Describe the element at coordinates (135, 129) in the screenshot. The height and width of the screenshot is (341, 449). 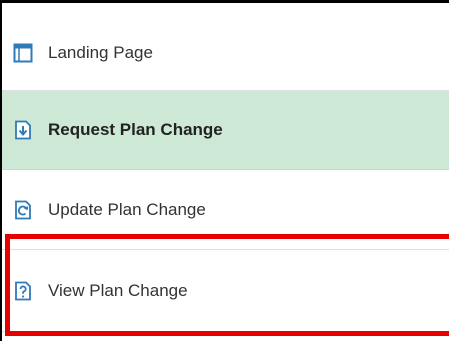
I see `menu-item-label: Request Plan Change` at that location.